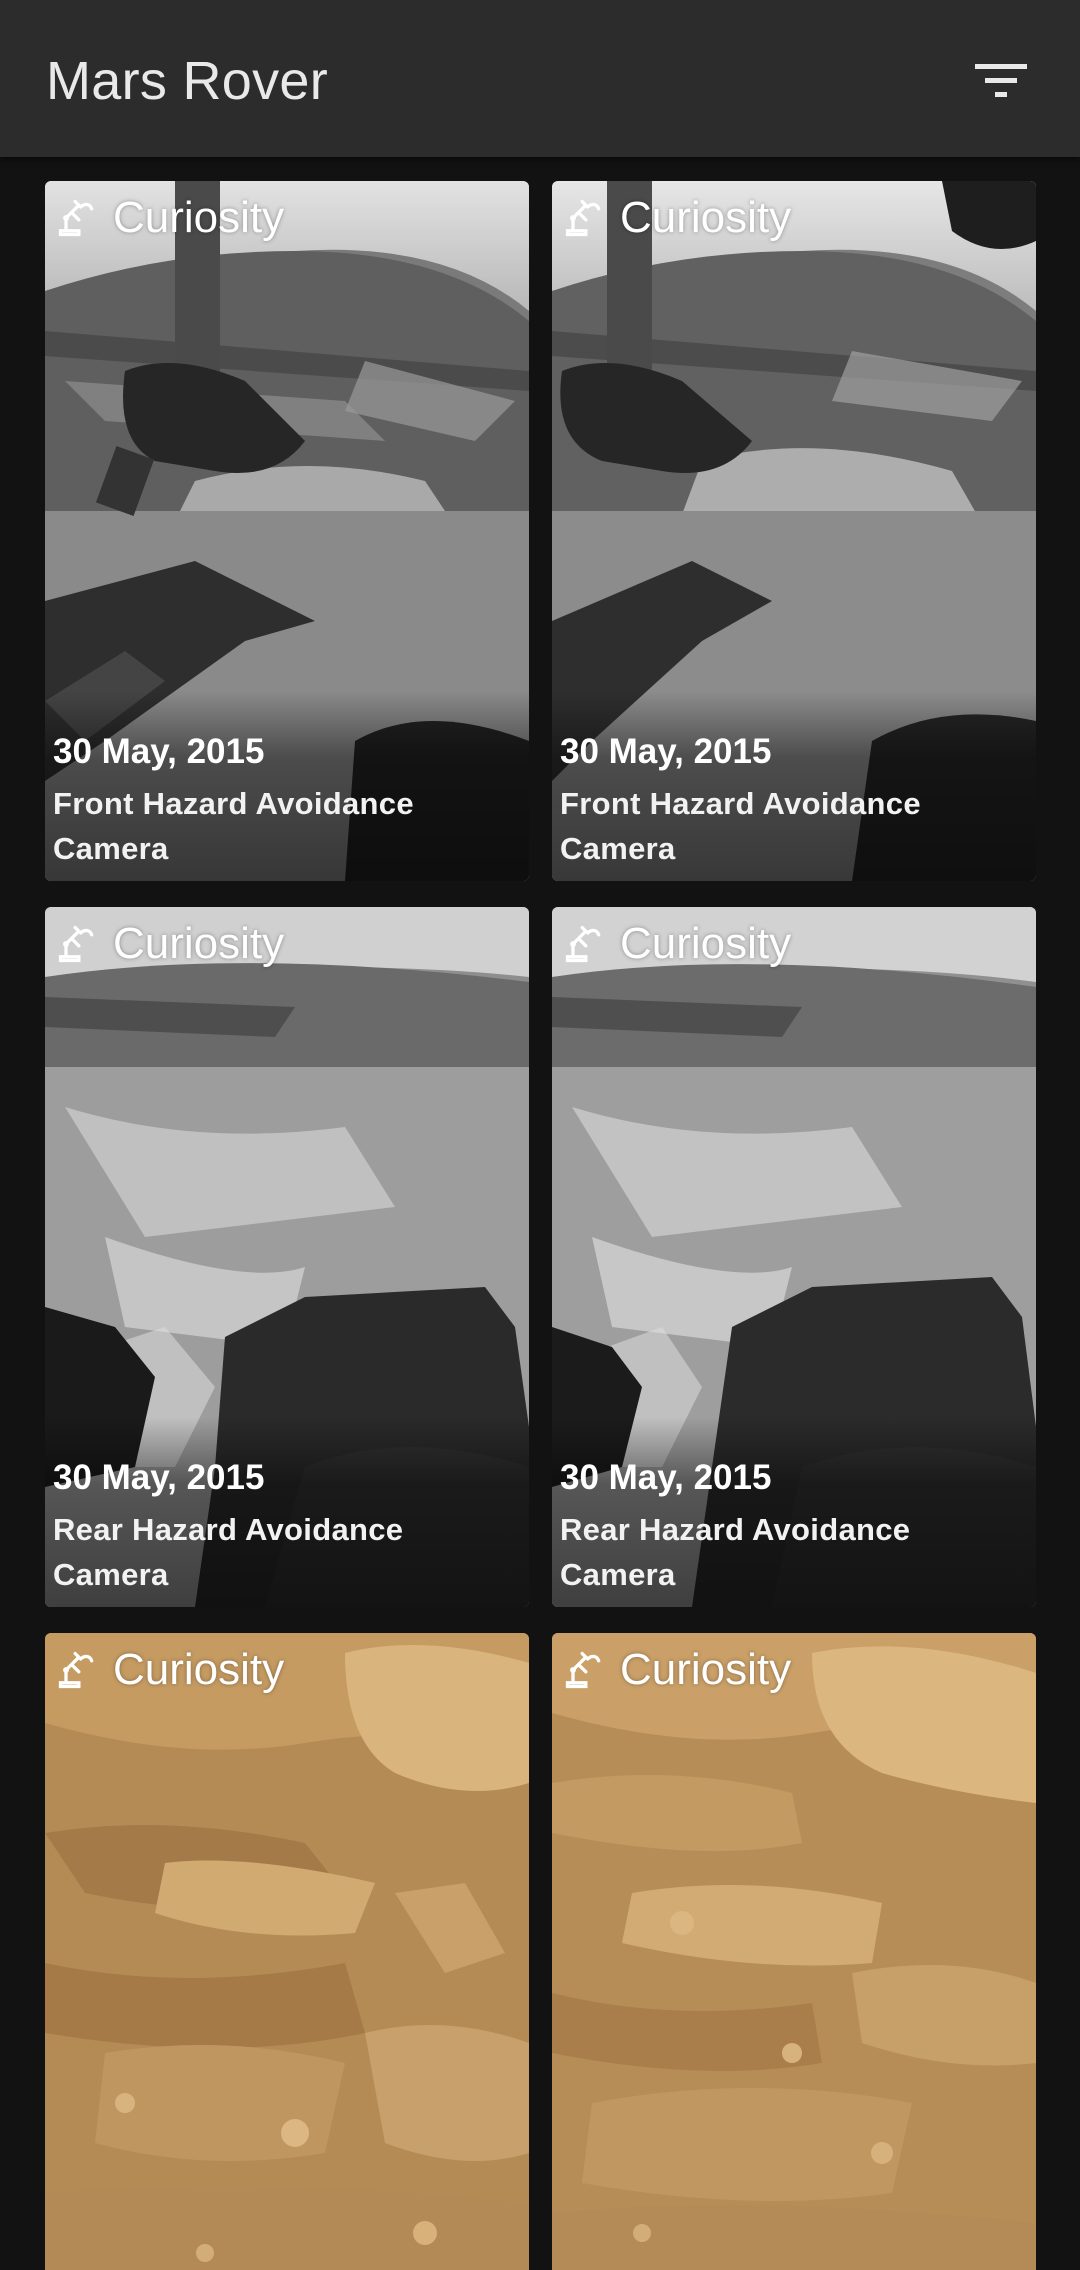 The height and width of the screenshot is (2270, 1080). Describe the element at coordinates (187, 81) in the screenshot. I see `app-title: Mars Rover` at that location.